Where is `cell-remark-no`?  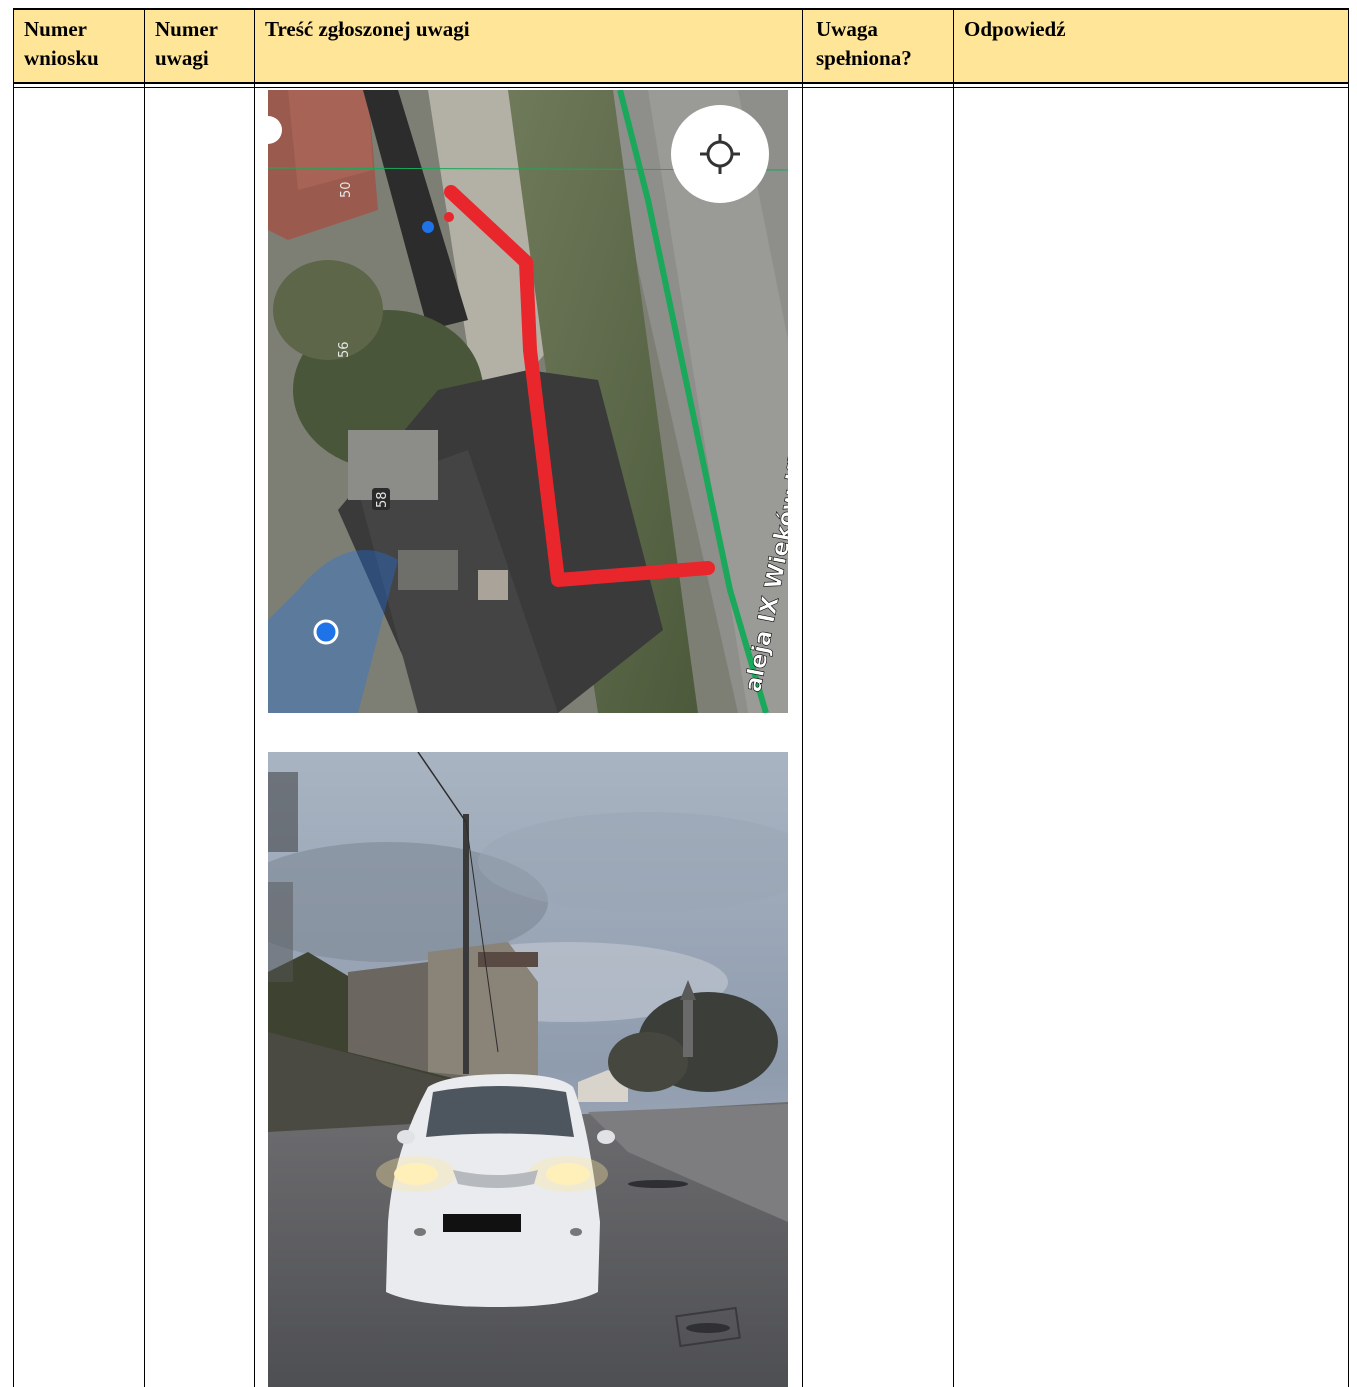
cell-remark-no is located at coordinates (199, 100).